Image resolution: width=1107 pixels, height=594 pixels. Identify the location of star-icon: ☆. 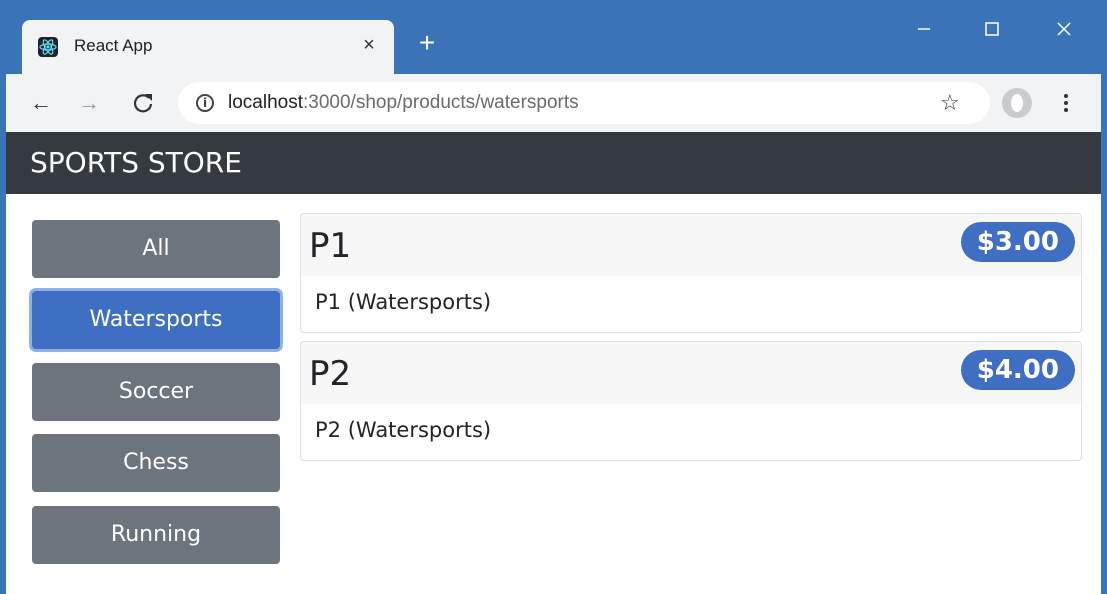
(950, 103).